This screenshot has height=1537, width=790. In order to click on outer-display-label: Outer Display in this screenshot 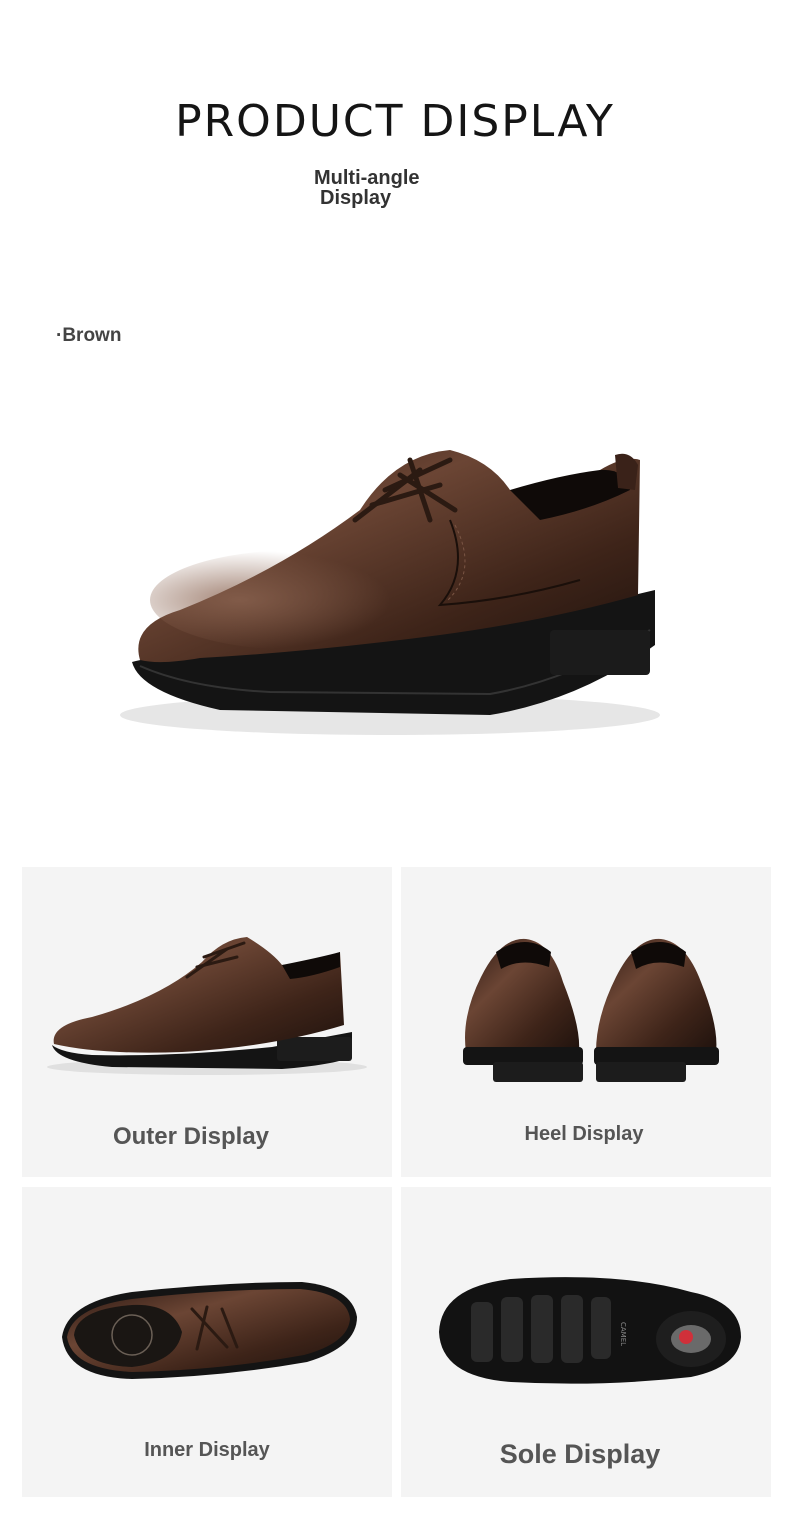, I will do `click(191, 1136)`.